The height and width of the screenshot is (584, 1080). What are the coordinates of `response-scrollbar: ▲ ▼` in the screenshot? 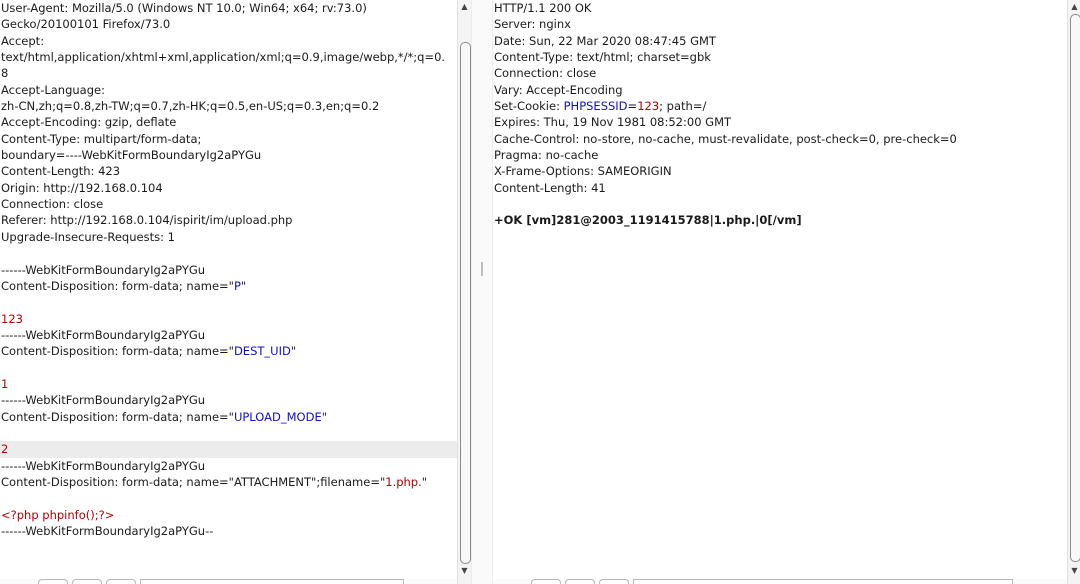 It's located at (1073, 292).